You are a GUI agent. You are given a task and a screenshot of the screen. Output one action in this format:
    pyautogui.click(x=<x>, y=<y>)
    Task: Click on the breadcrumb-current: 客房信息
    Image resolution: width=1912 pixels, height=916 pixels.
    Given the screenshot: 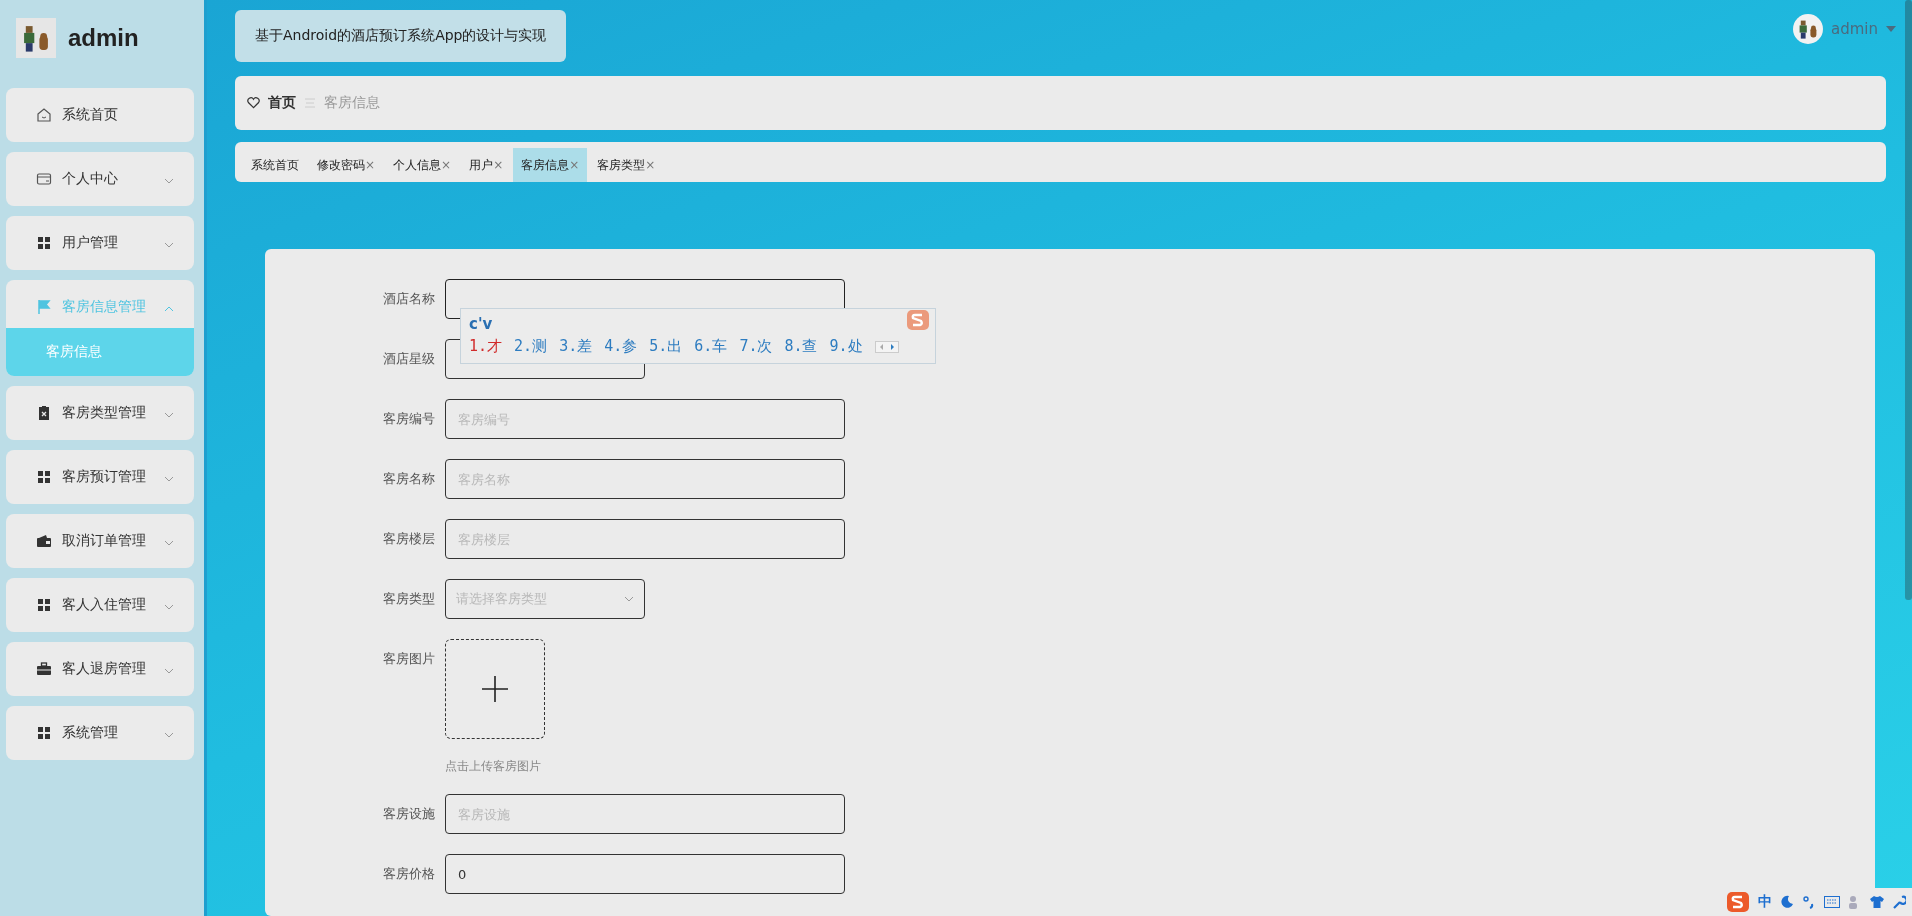 What is the action you would take?
    pyautogui.click(x=352, y=103)
    